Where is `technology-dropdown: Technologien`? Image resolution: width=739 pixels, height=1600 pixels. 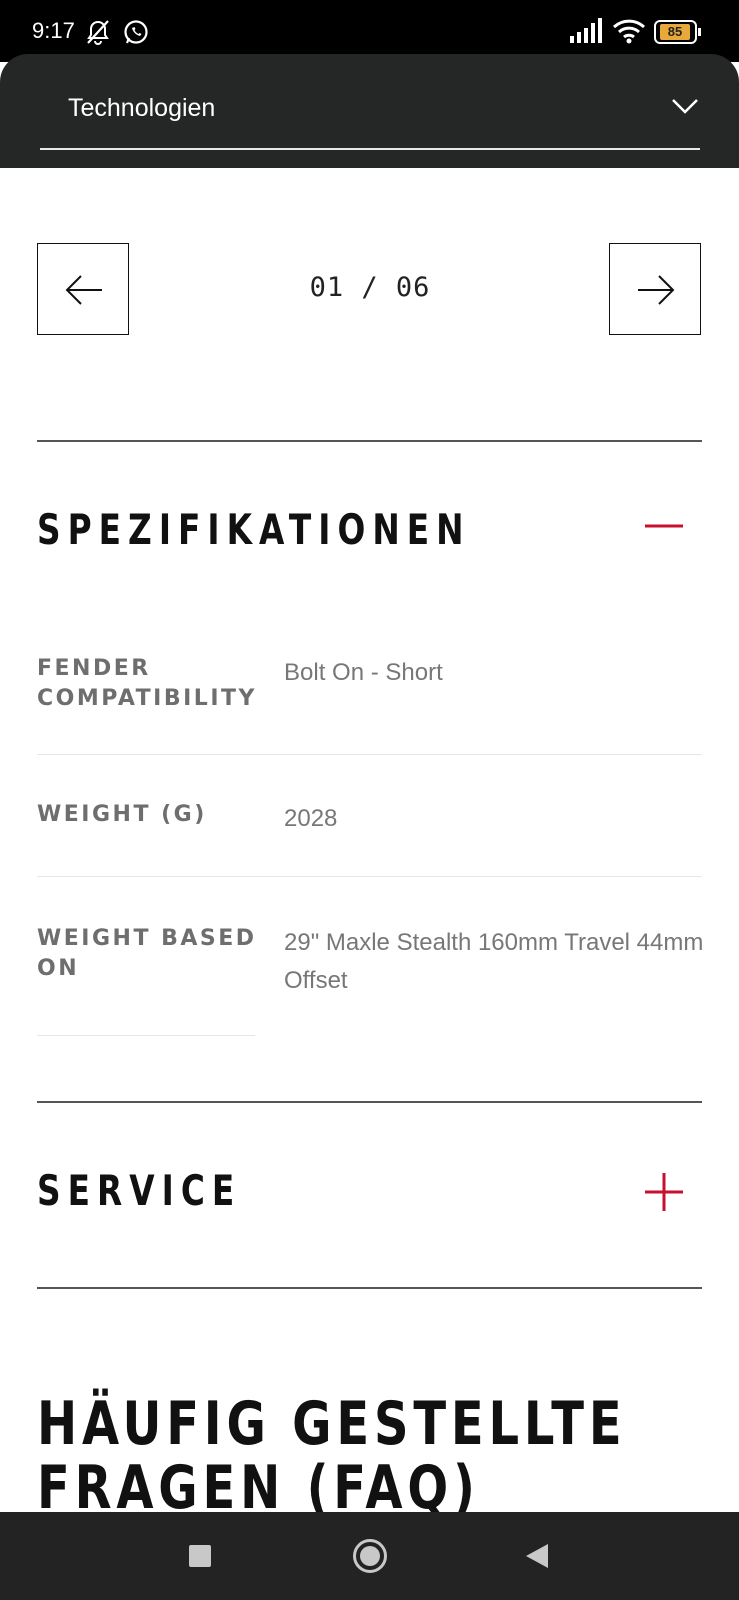 technology-dropdown: Technologien is located at coordinates (369, 111).